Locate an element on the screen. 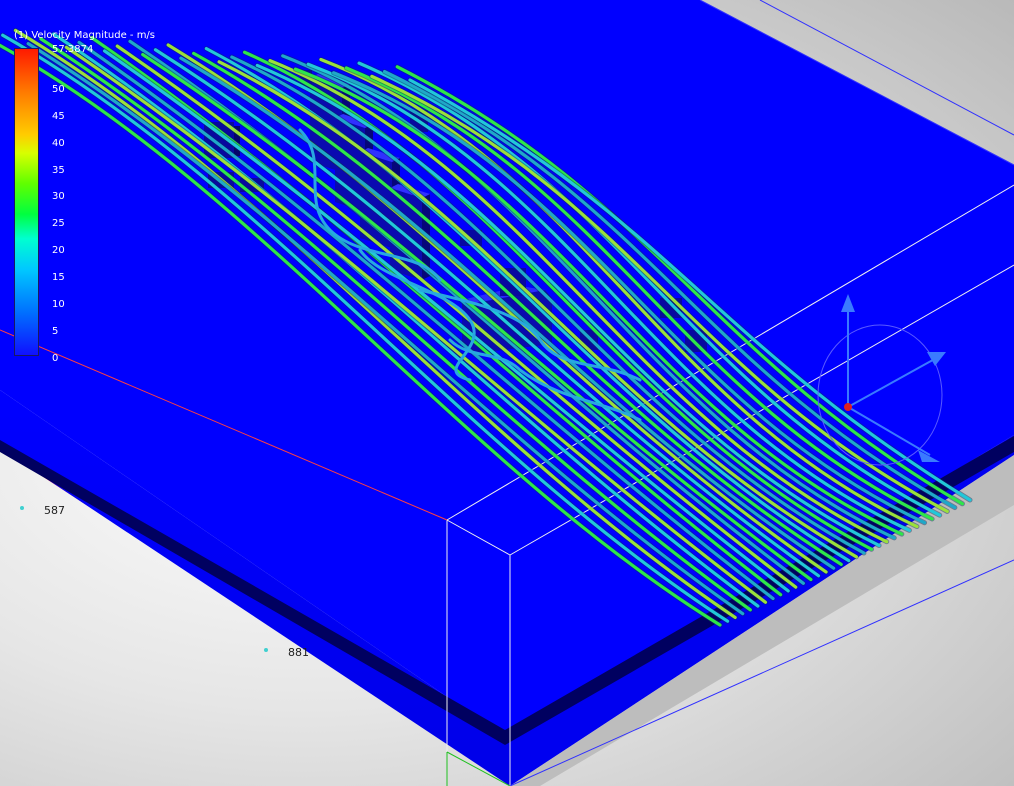  legend-tick: 40 is located at coordinates (58, 143).